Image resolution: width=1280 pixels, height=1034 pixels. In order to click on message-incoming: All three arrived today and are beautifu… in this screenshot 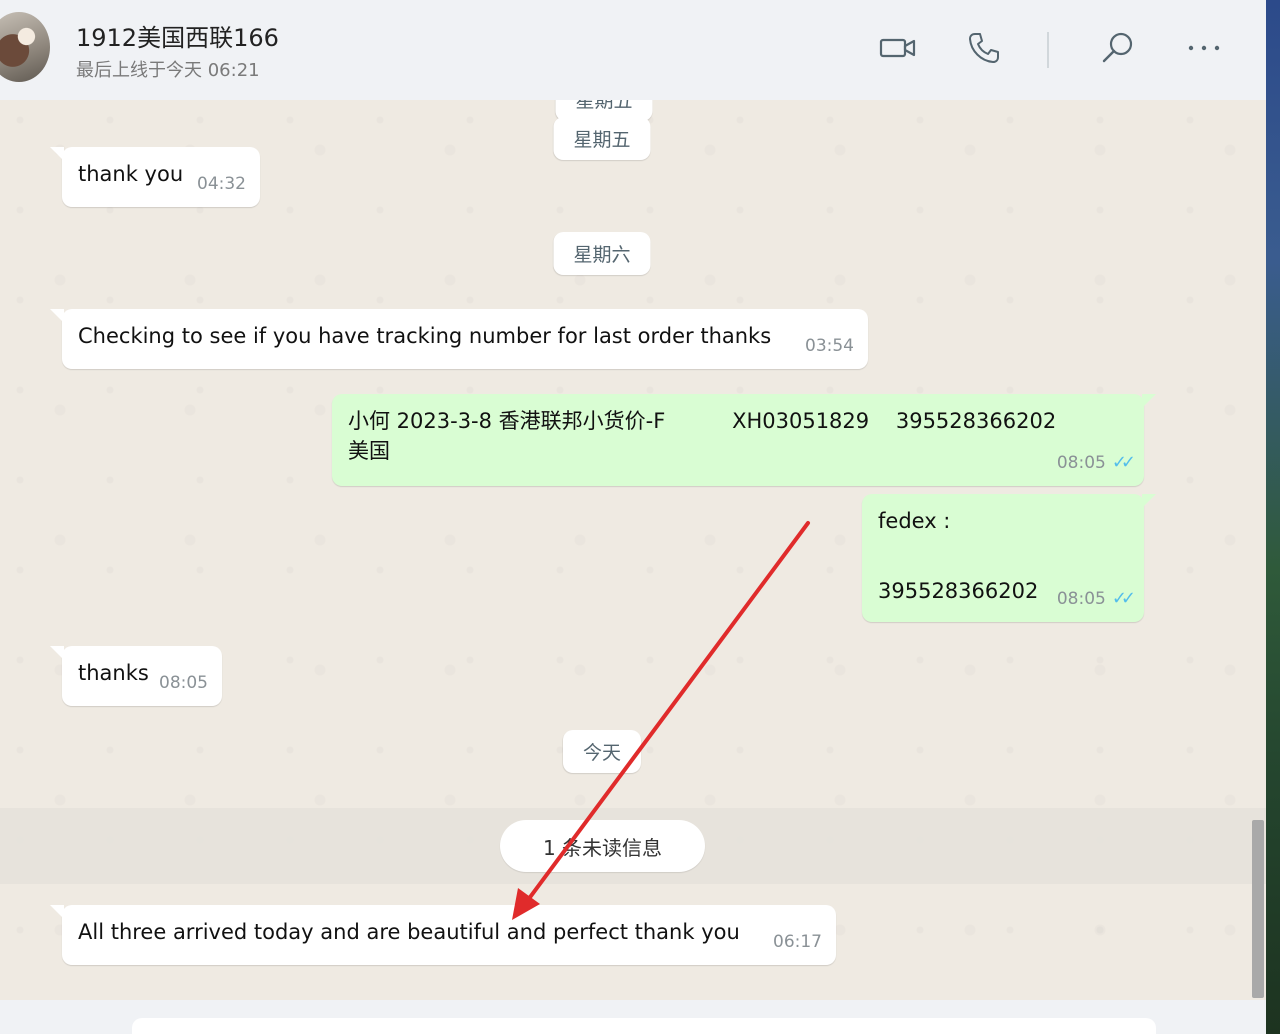, I will do `click(443, 935)`.